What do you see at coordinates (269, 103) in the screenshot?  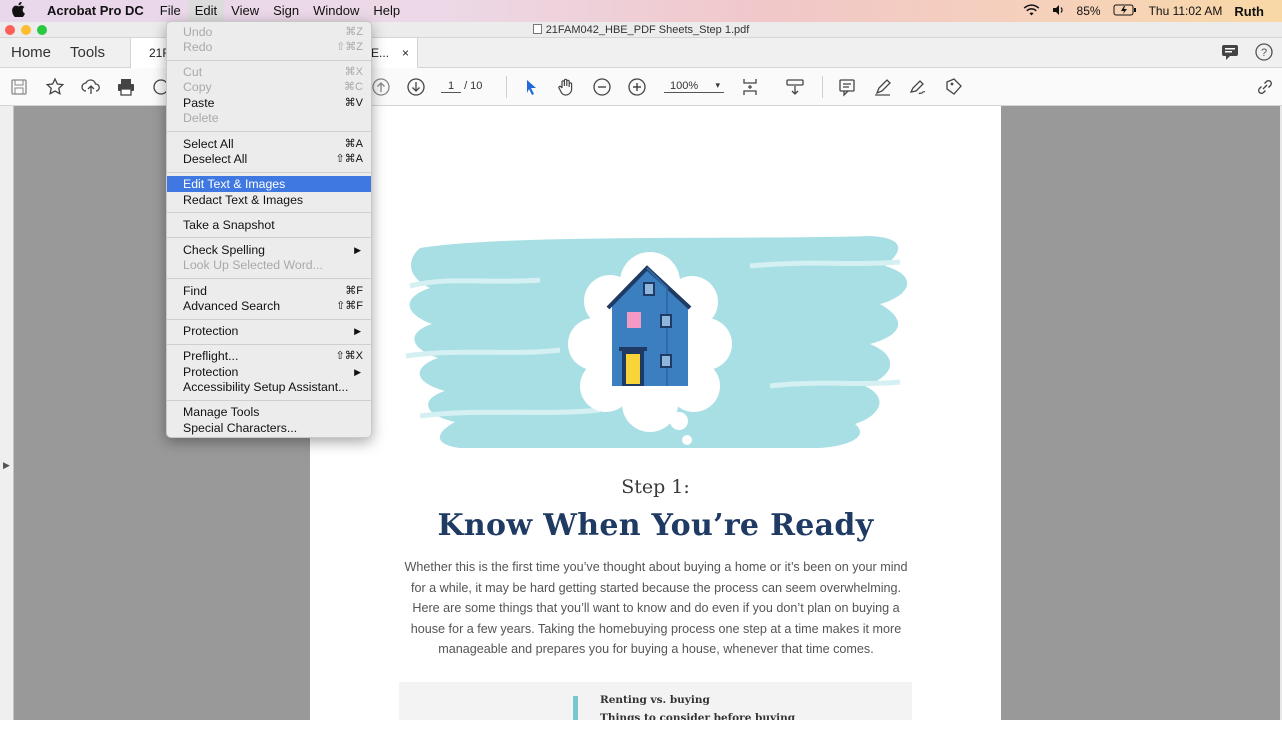 I see `menu-item-paste: Paste ⌘V` at bounding box center [269, 103].